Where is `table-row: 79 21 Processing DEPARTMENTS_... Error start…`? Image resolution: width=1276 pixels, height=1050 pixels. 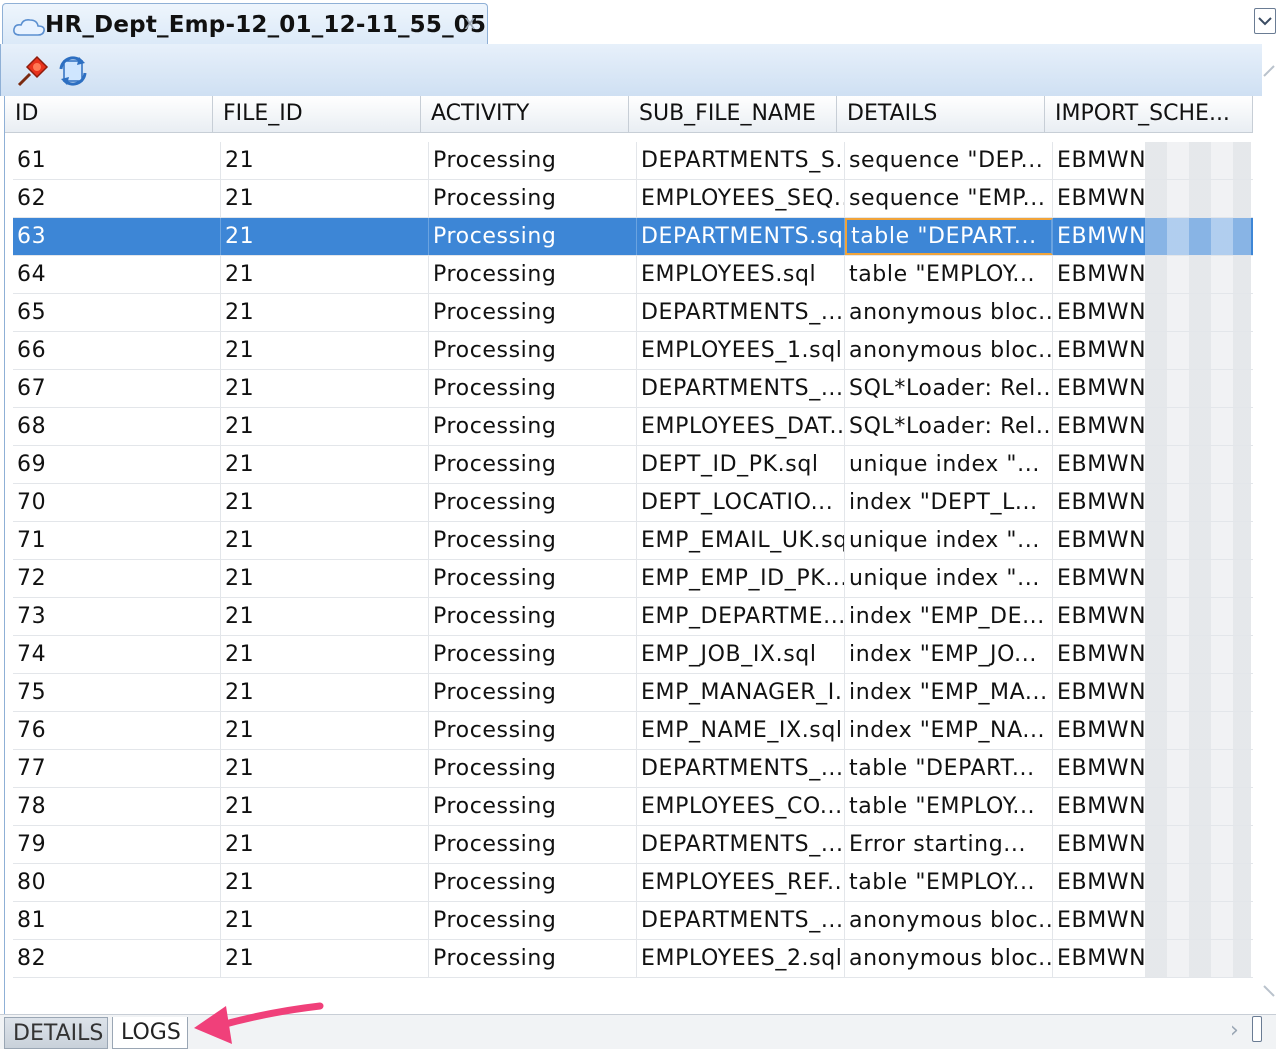 table-row: 79 21 Processing DEPARTMENTS_... Error start… is located at coordinates (633, 845).